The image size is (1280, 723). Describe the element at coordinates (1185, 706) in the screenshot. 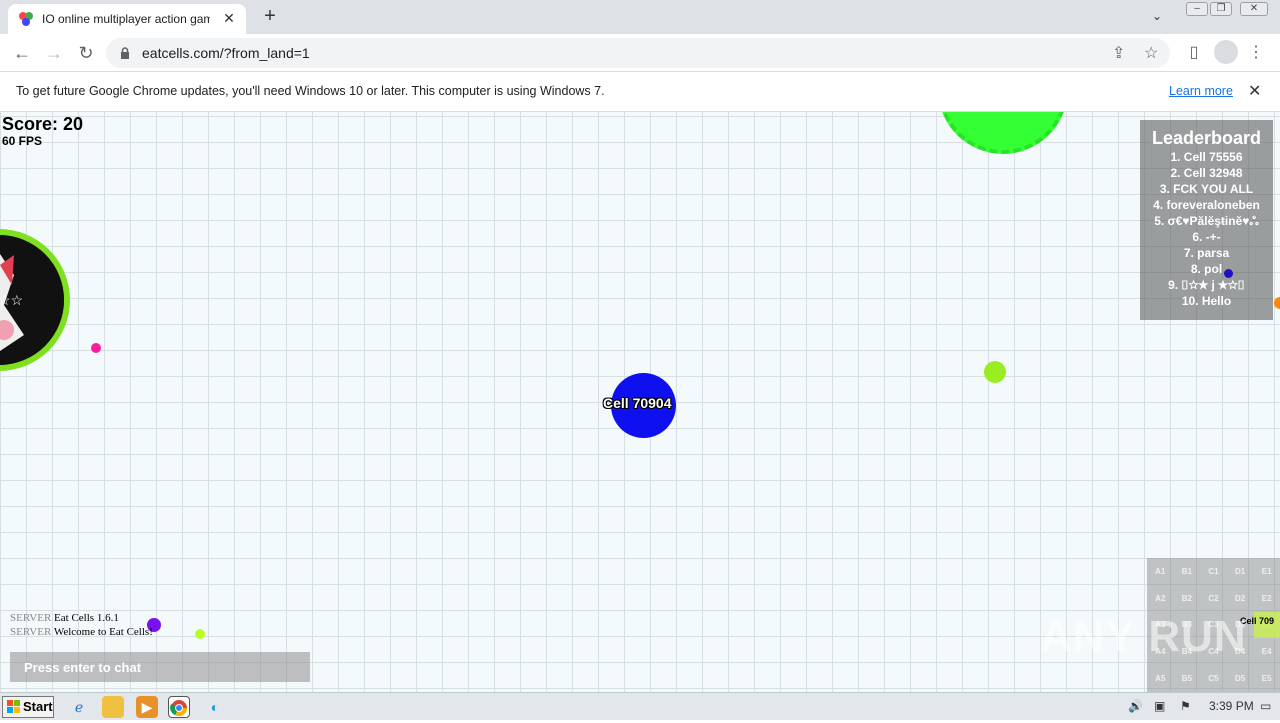

I see `action-center-flag-icon: ⚑` at that location.